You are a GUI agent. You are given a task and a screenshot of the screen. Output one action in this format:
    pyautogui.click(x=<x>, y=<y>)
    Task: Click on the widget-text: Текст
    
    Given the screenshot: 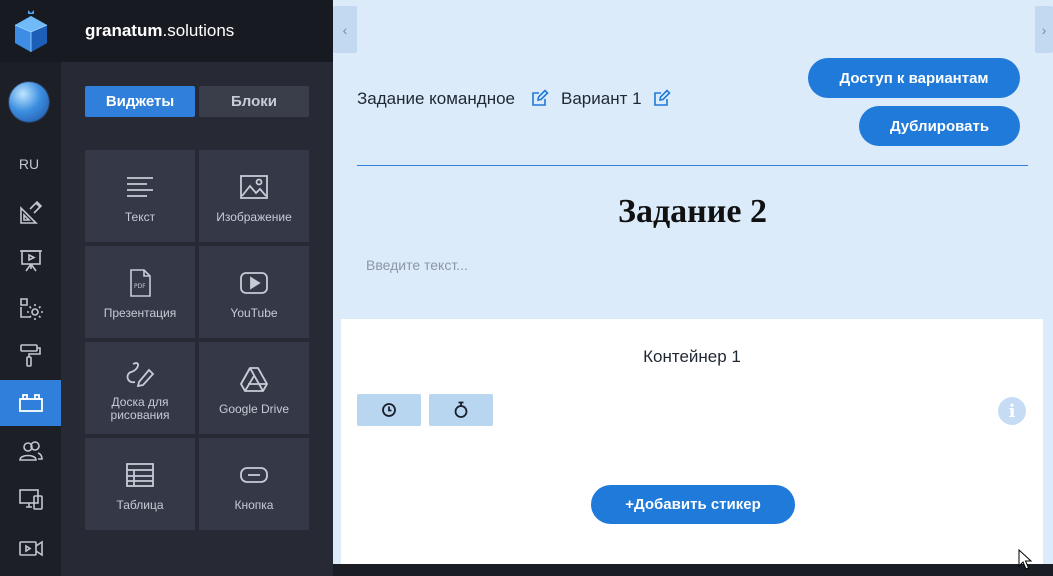 What is the action you would take?
    pyautogui.click(x=140, y=196)
    